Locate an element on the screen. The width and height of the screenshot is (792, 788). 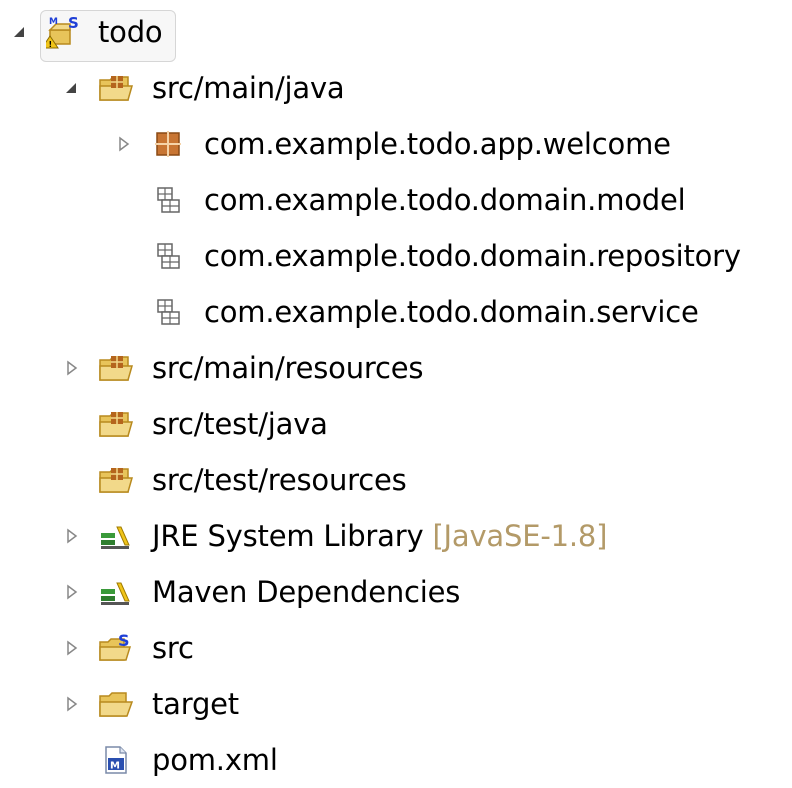
library-version-decoration: [JavaSE-1.8] is located at coordinates (520, 536).